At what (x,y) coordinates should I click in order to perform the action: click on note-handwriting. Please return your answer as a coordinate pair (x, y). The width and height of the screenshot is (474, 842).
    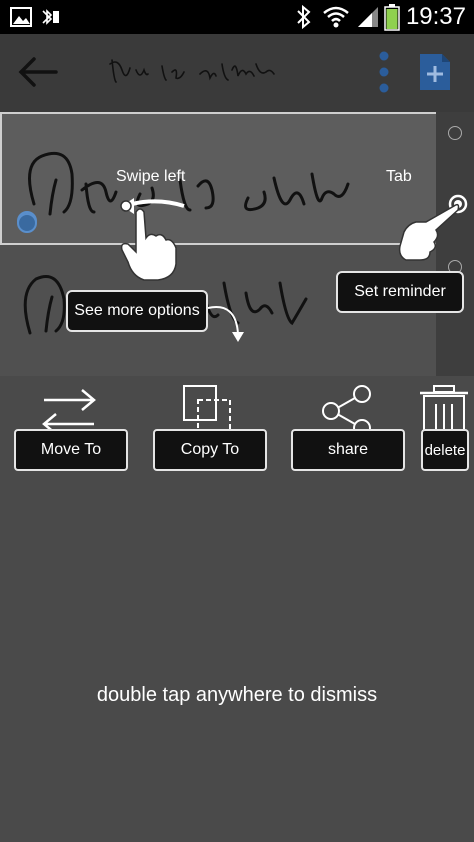
    Looking at the image, I should click on (189, 183).